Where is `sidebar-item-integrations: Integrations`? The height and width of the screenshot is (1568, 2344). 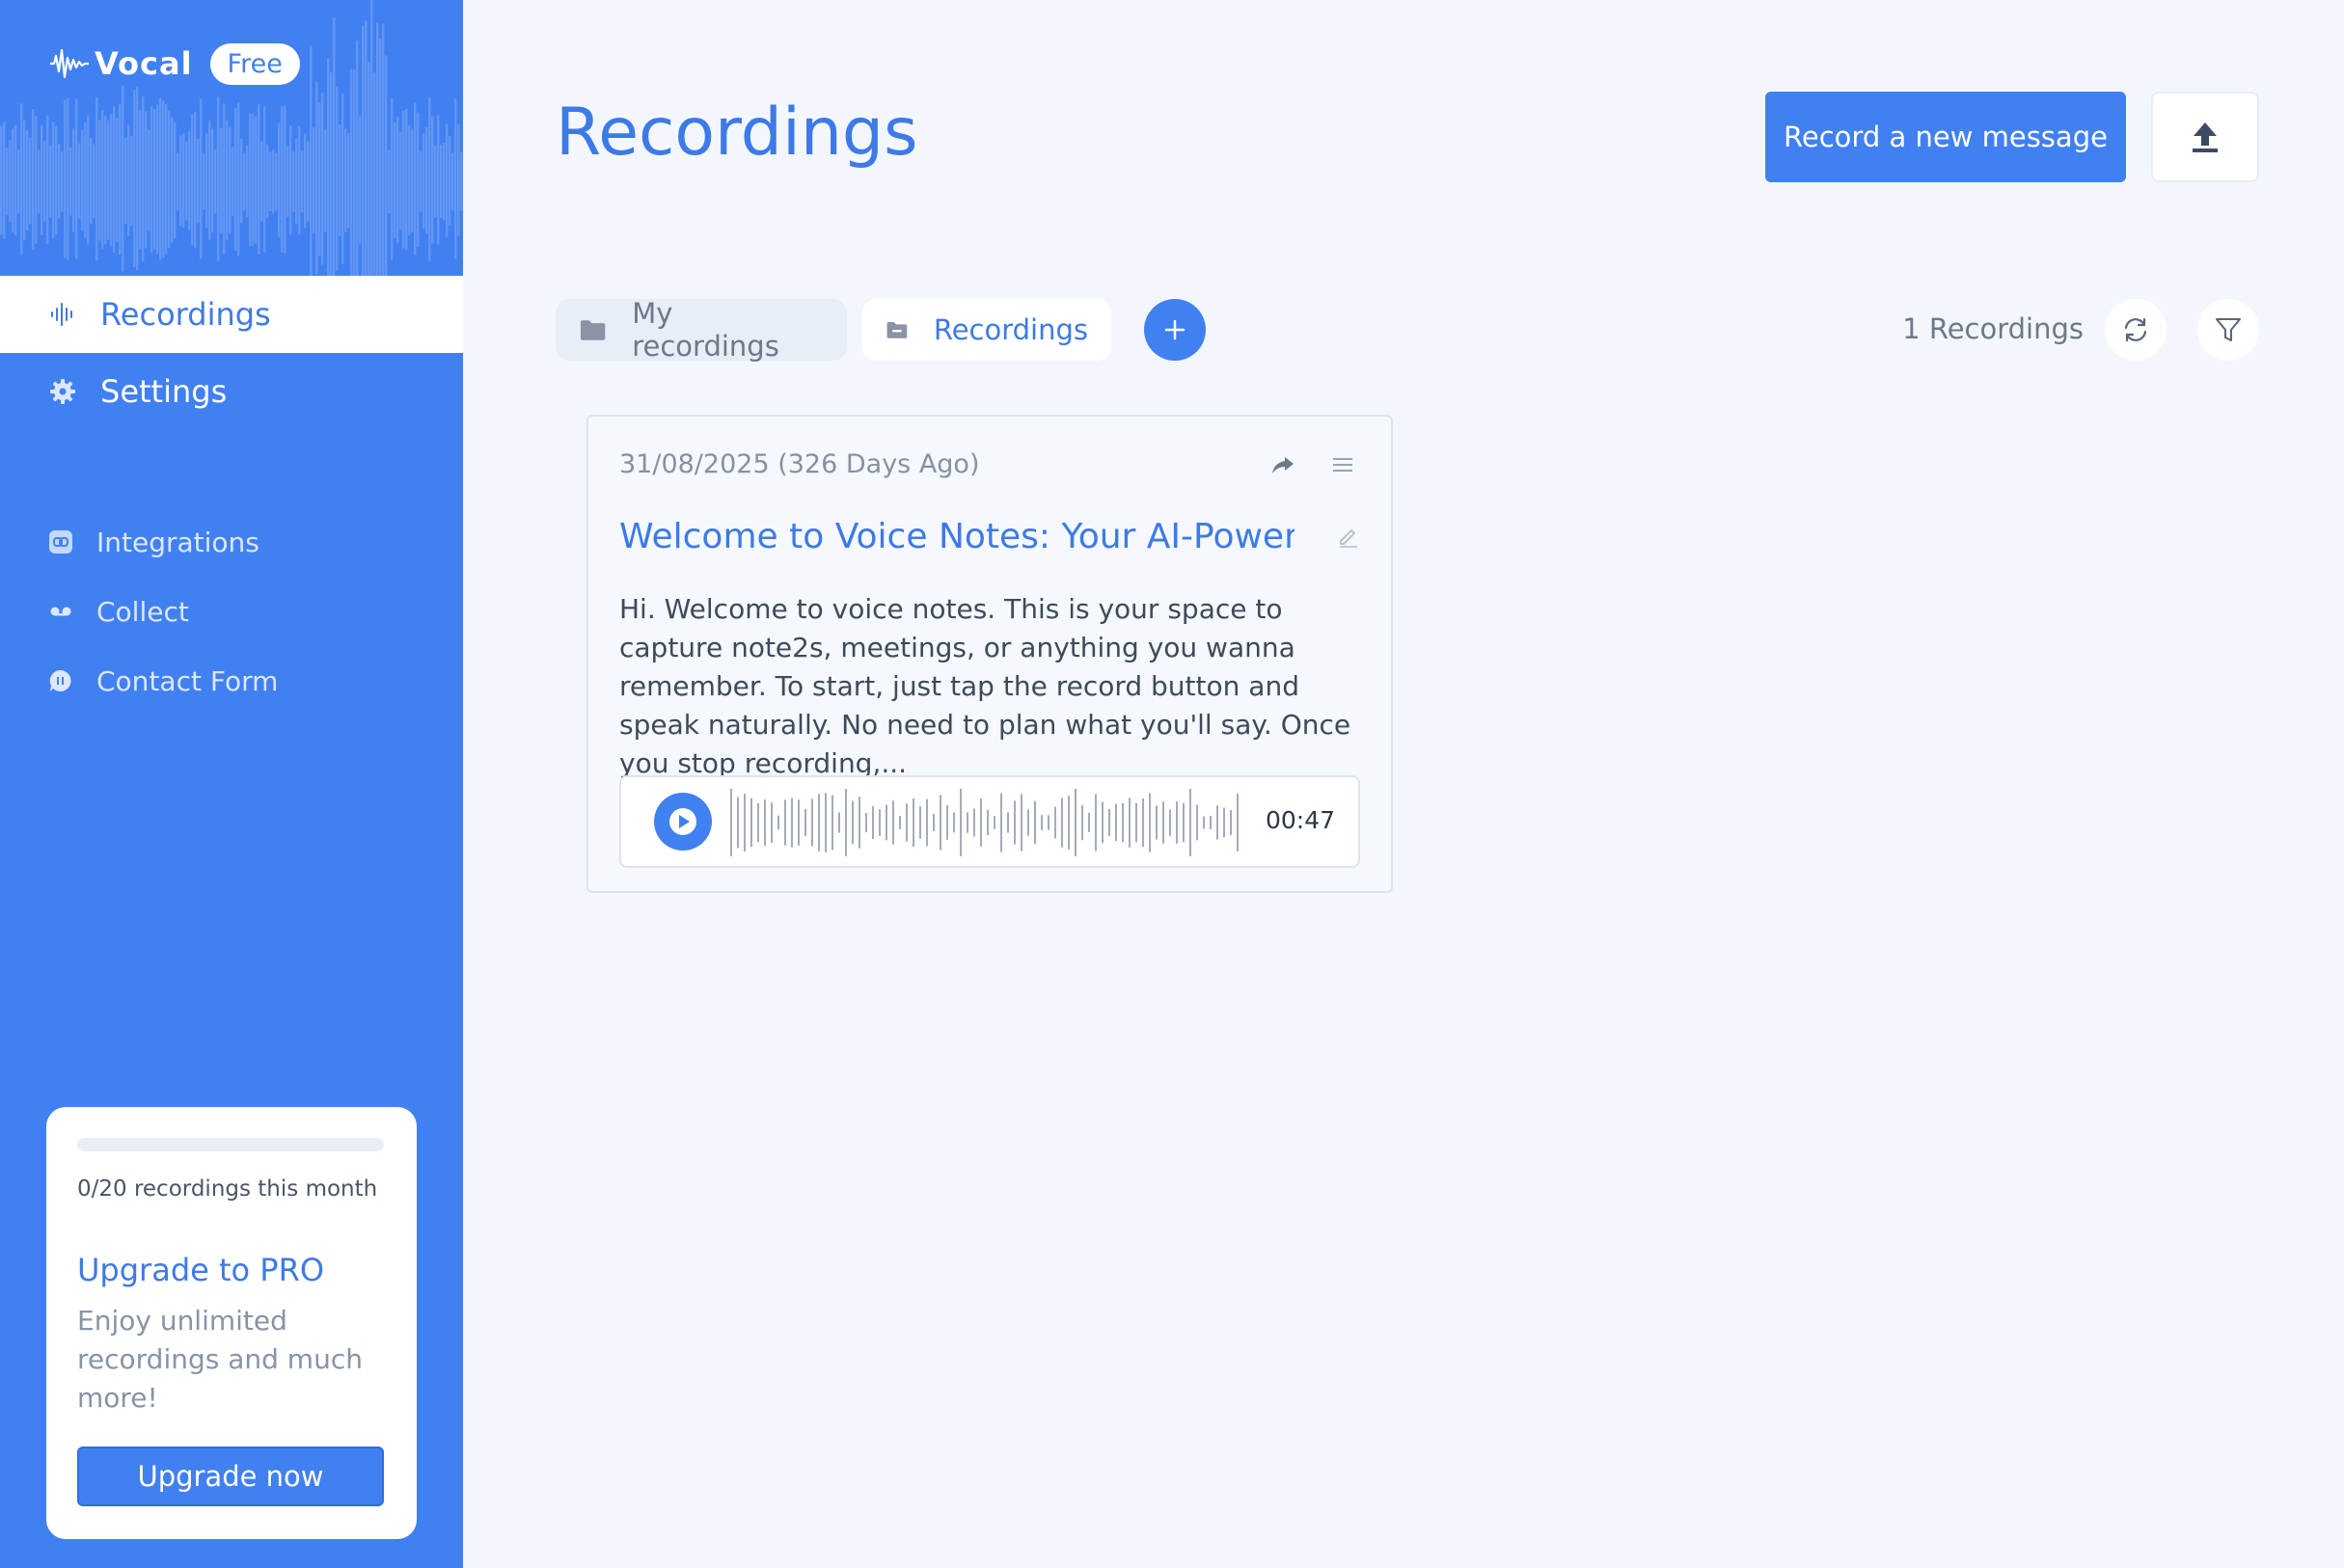 sidebar-item-integrations: Integrations is located at coordinates (231, 542).